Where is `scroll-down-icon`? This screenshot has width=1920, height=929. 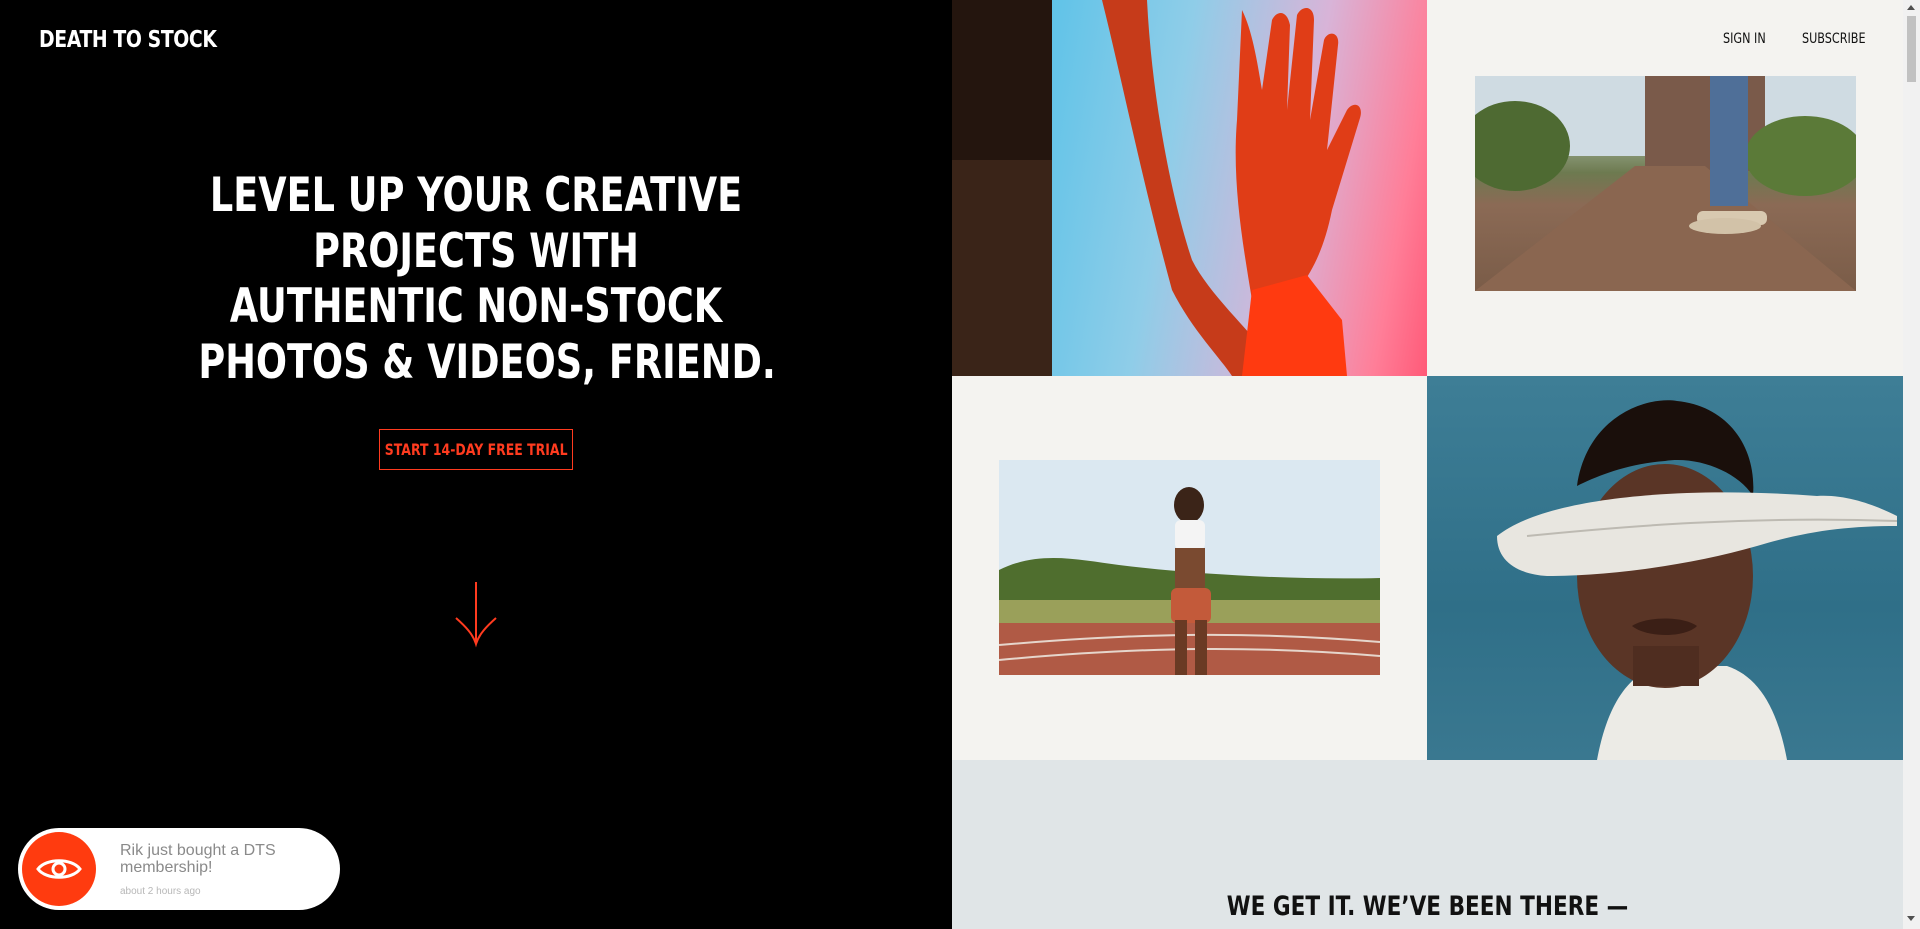 scroll-down-icon is located at coordinates (1911, 918).